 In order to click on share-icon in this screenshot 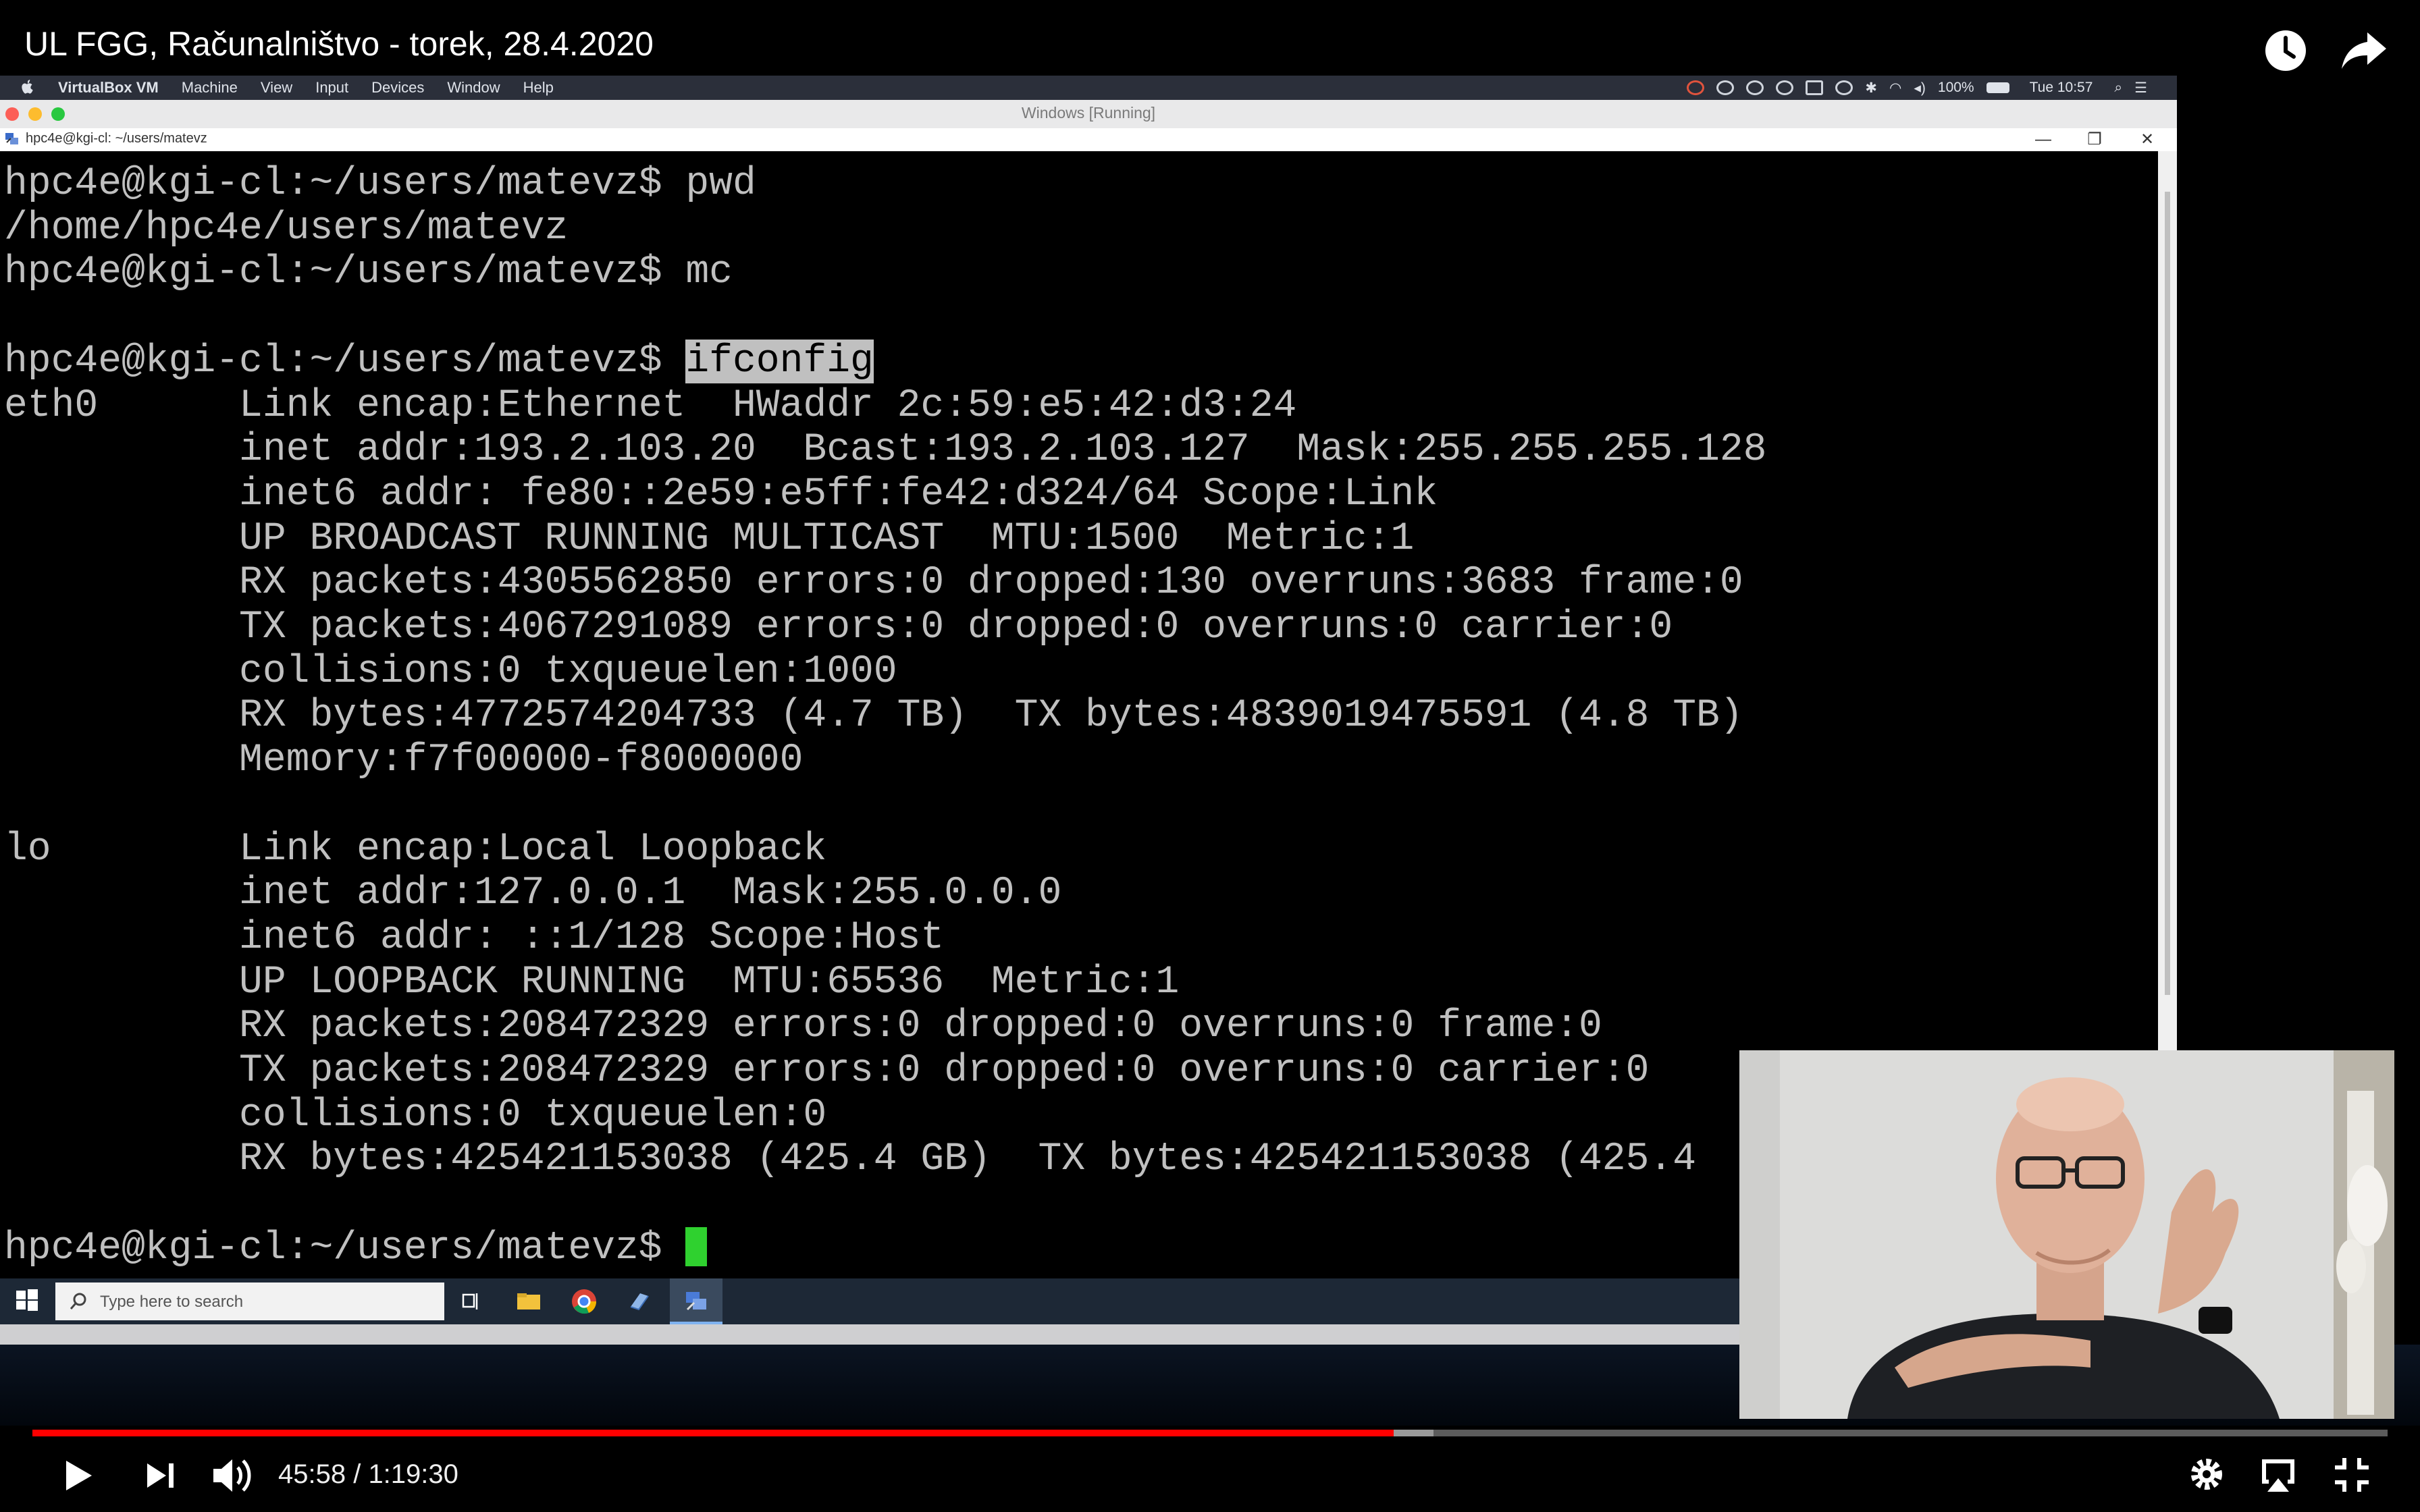, I will do `click(2364, 50)`.